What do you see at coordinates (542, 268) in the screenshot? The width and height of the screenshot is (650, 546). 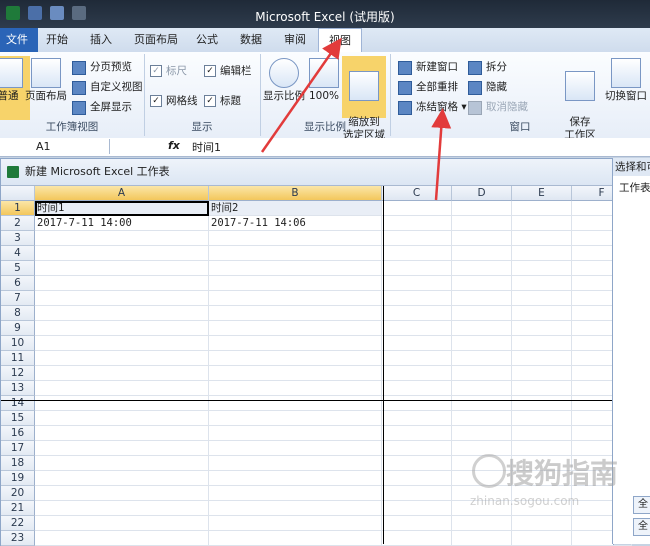 I see `cell-e5` at bounding box center [542, 268].